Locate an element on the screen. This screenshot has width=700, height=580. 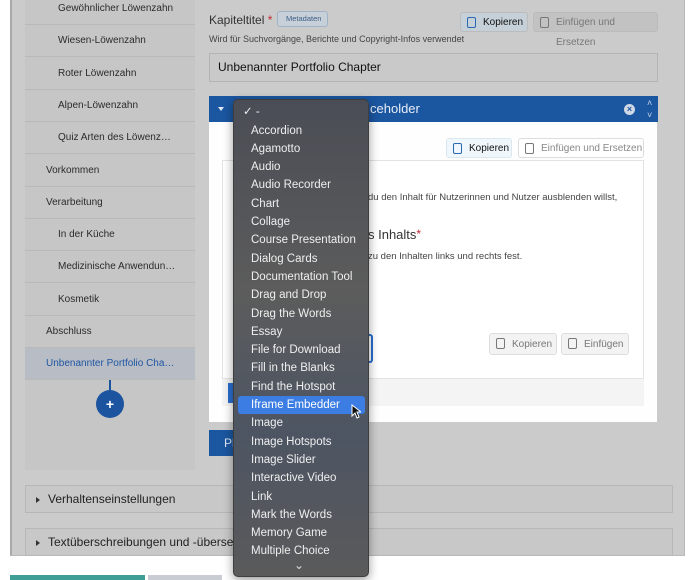
content-paste-replace-button: Einfügen und Ersetzen is located at coordinates (581, 148).